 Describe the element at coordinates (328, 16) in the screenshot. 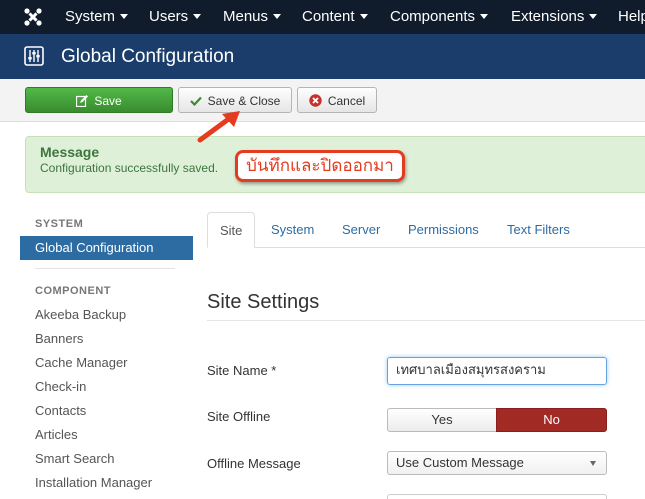

I see `menu-content-label: Content` at that location.